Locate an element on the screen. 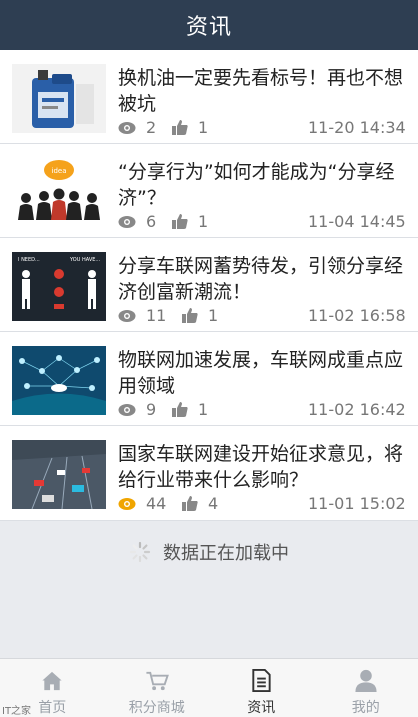 Image resolution: width=418 pixels, height=717 pixels. spinner-icon is located at coordinates (140, 552).